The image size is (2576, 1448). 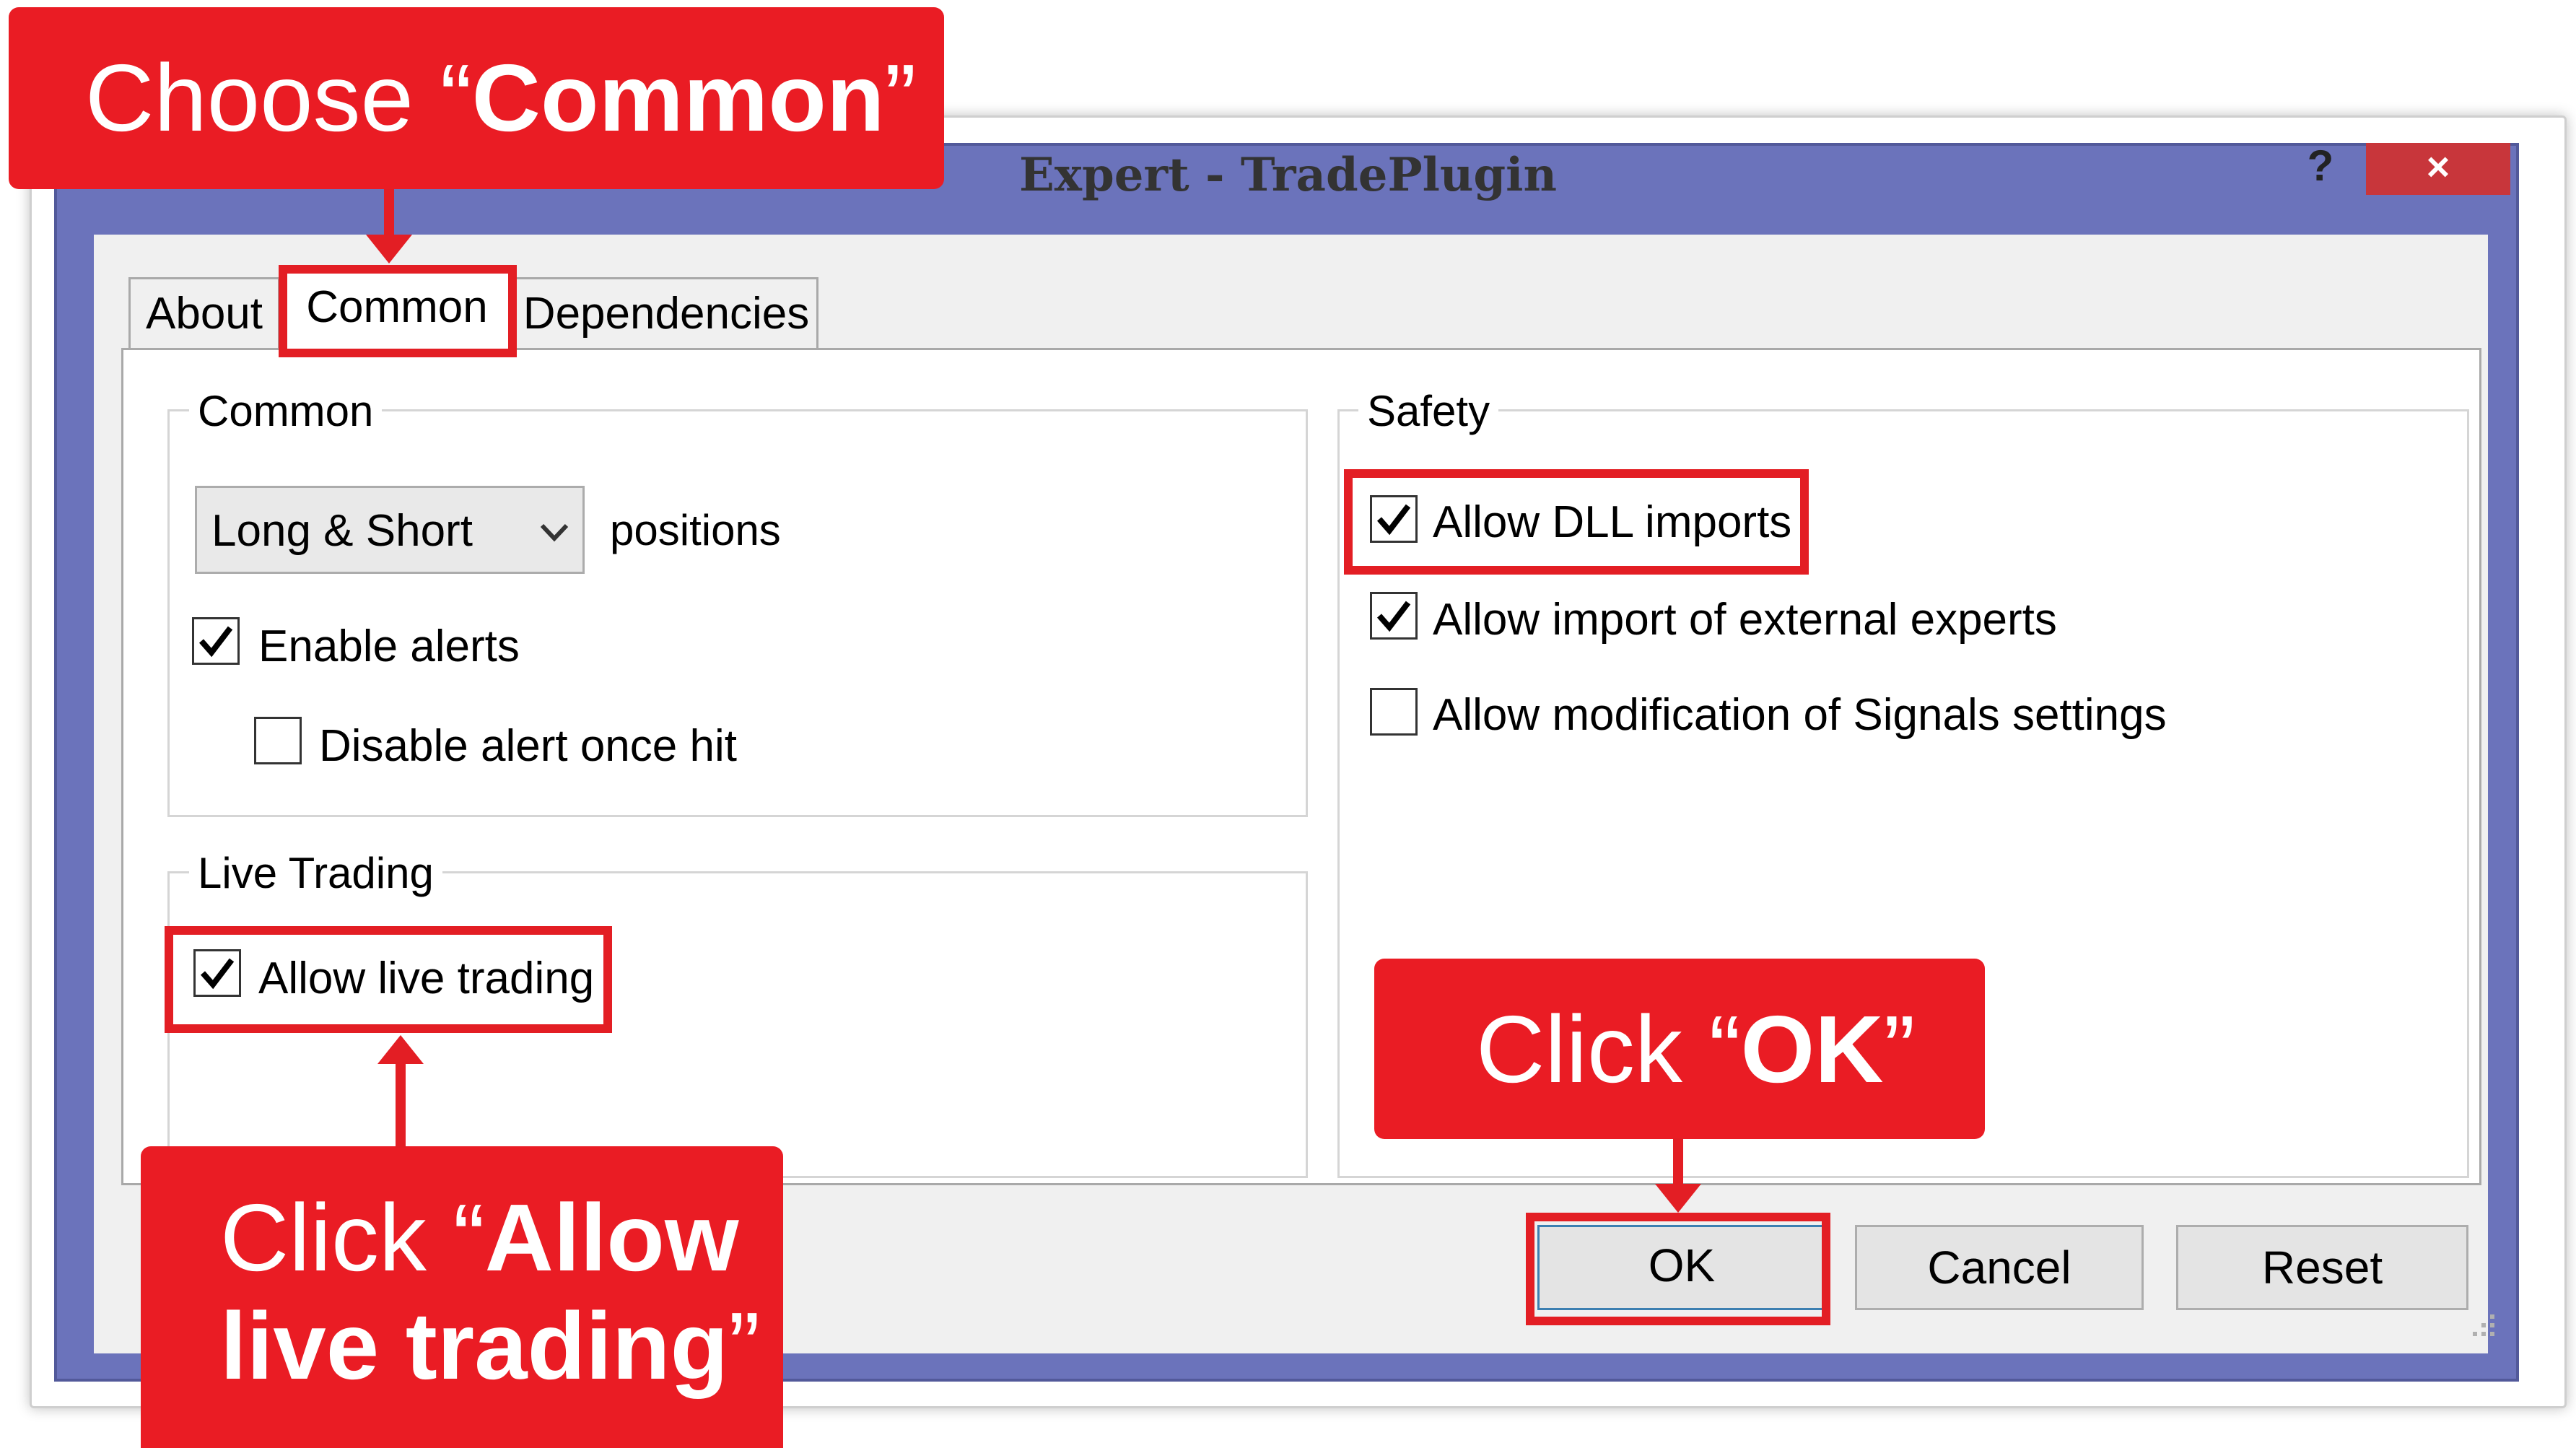 I want to click on highlight-allow-live-trading, so click(x=388, y=979).